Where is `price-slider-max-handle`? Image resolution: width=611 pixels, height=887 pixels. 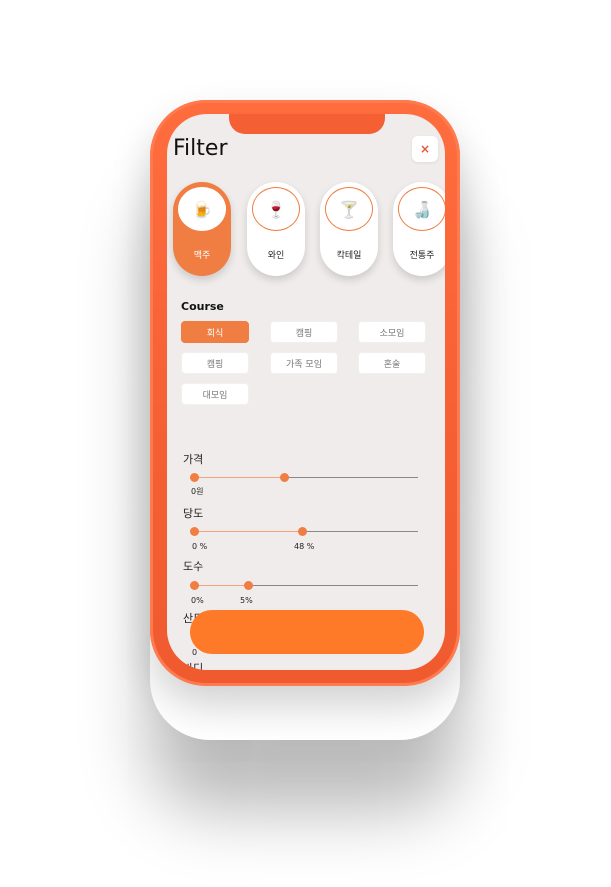 price-slider-max-handle is located at coordinates (284, 477).